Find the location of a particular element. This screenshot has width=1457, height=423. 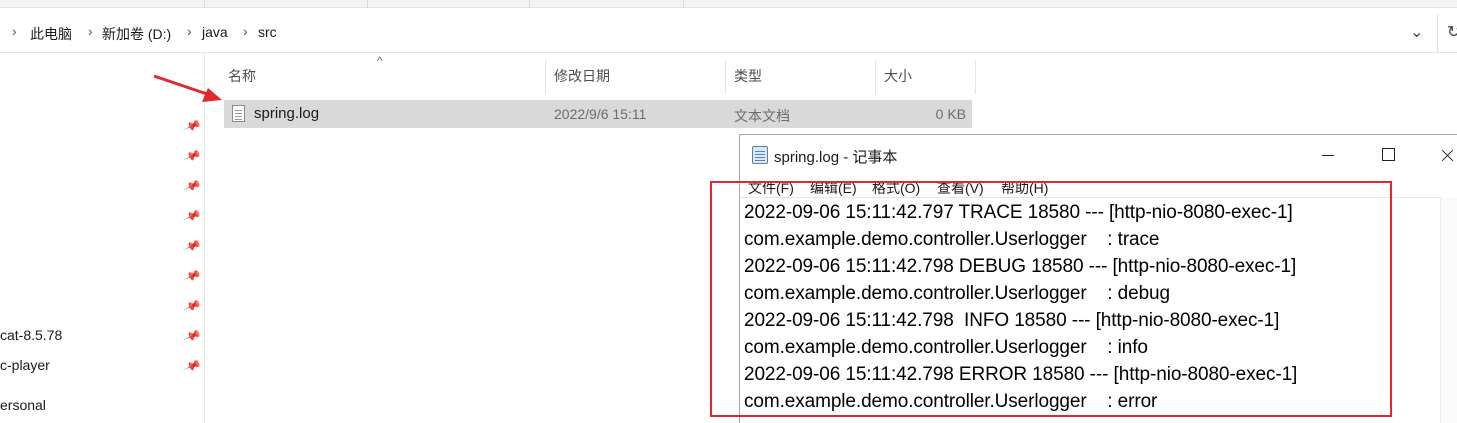

quick-access-item: ersonal is located at coordinates (23, 405).